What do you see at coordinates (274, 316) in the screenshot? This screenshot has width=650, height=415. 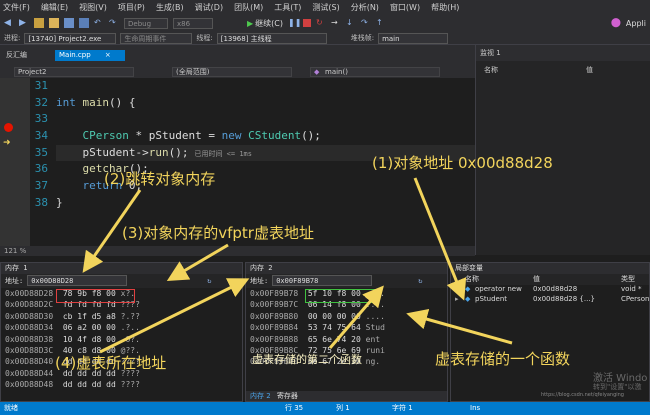 I see `memory-row-address: 0x00F89B80` at bounding box center [274, 316].